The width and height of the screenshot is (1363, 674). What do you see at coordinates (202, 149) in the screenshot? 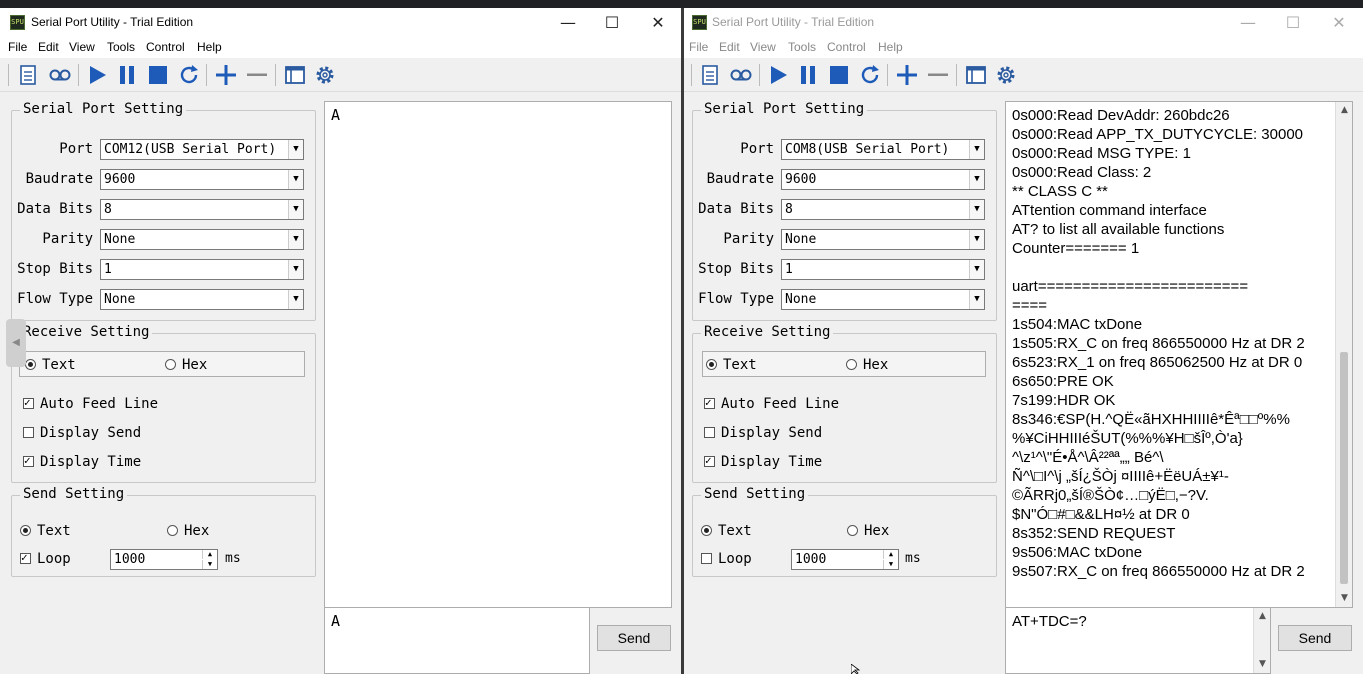
I see `port-select: COM12(USB Serial Port) ▼` at bounding box center [202, 149].